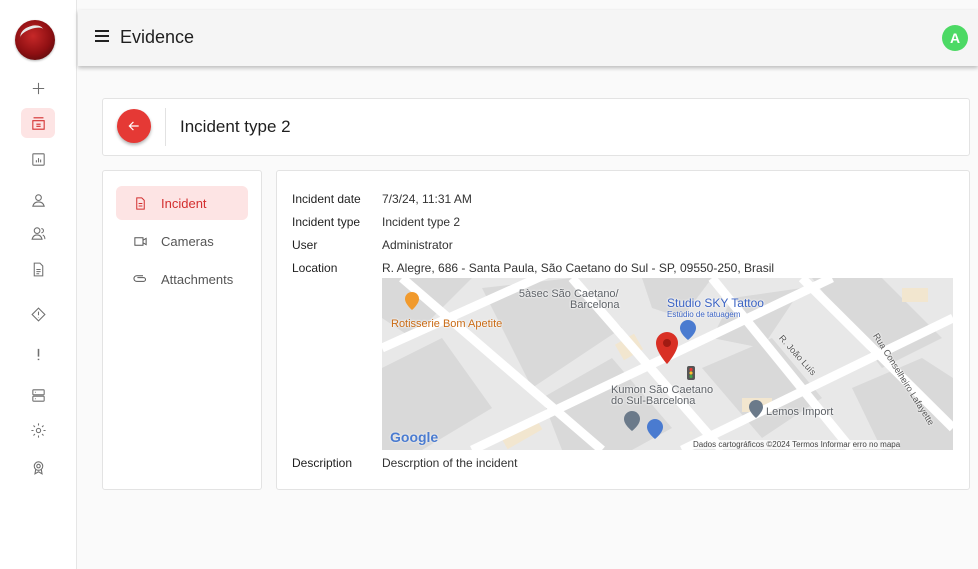 Image resolution: width=978 pixels, height=569 pixels. Describe the element at coordinates (653, 401) in the screenshot. I see `poi-kumon-line2: do Sul-Barcelona` at that location.